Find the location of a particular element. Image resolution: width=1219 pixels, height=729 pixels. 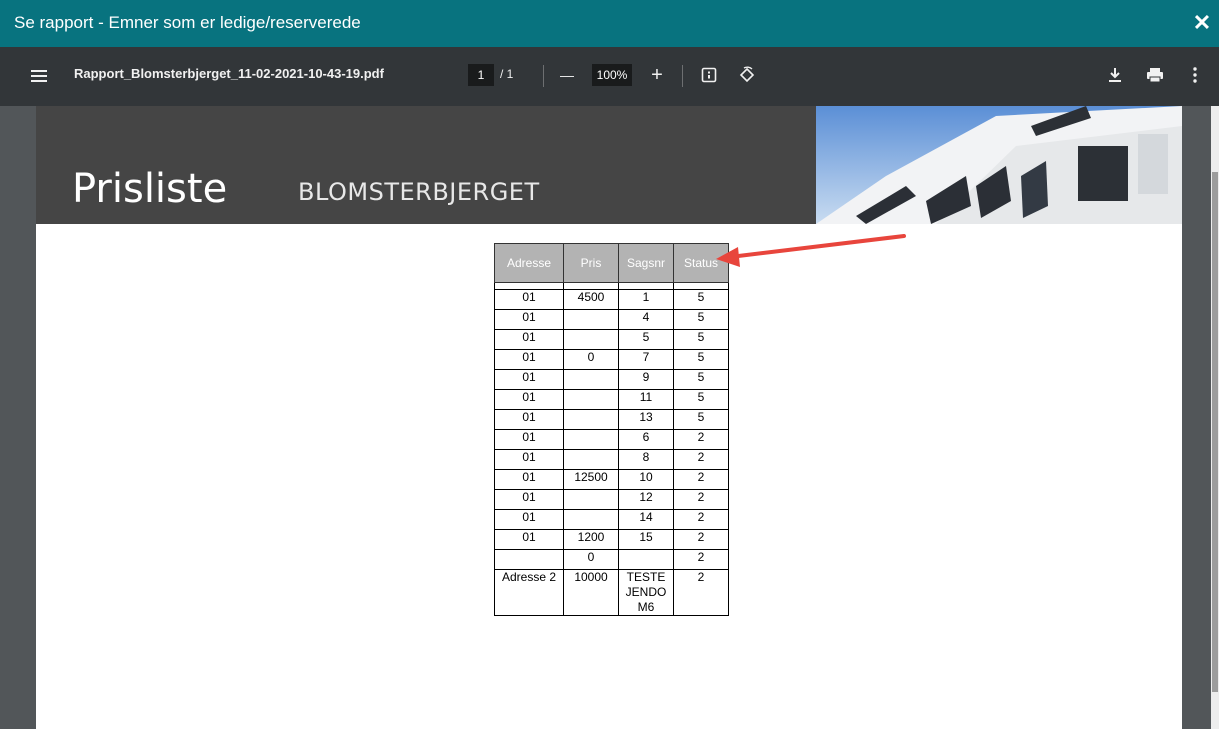

cell-pris: 10000 is located at coordinates (591, 592).